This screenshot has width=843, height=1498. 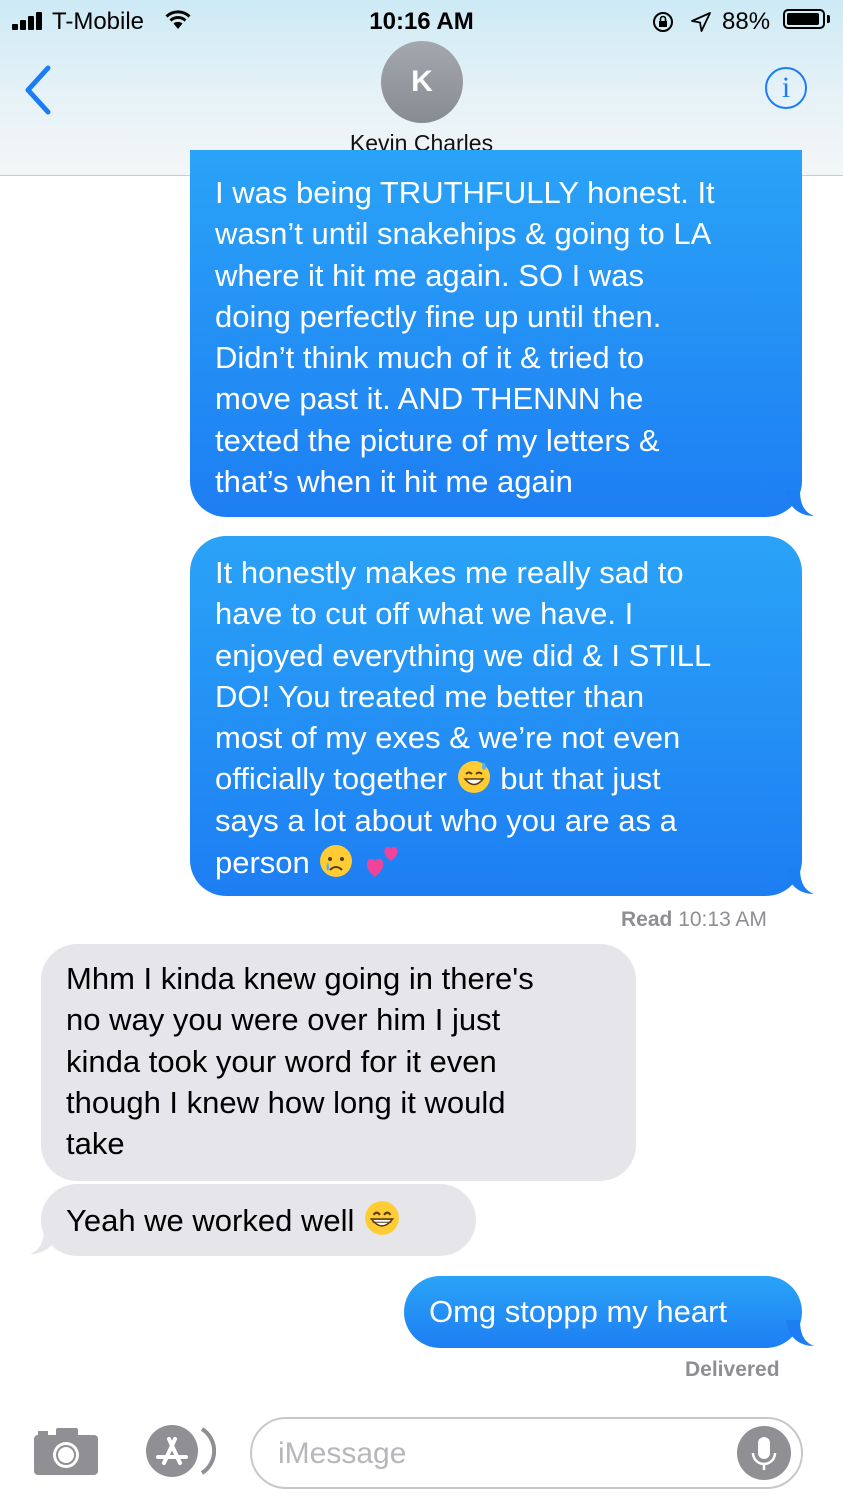 What do you see at coordinates (701, 22) in the screenshot?
I see `location-arrow-icon` at bounding box center [701, 22].